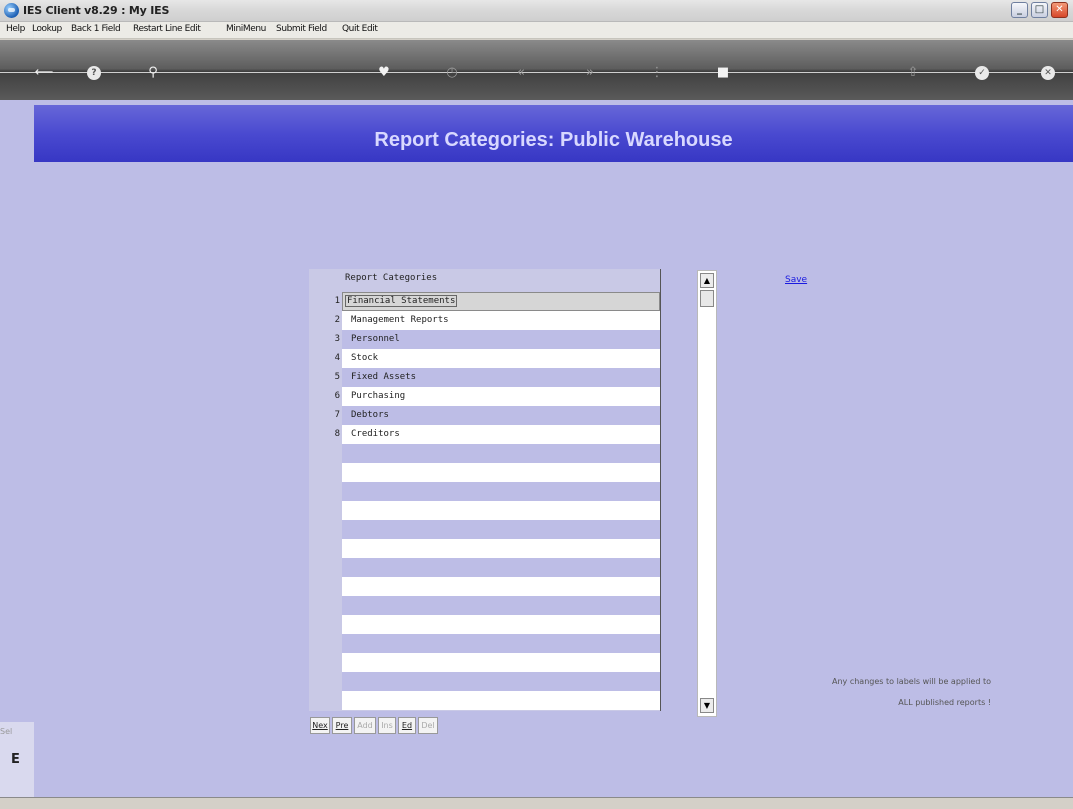  Describe the element at coordinates (246, 29) in the screenshot. I see `menu-minimenu: MiniMenu` at that location.